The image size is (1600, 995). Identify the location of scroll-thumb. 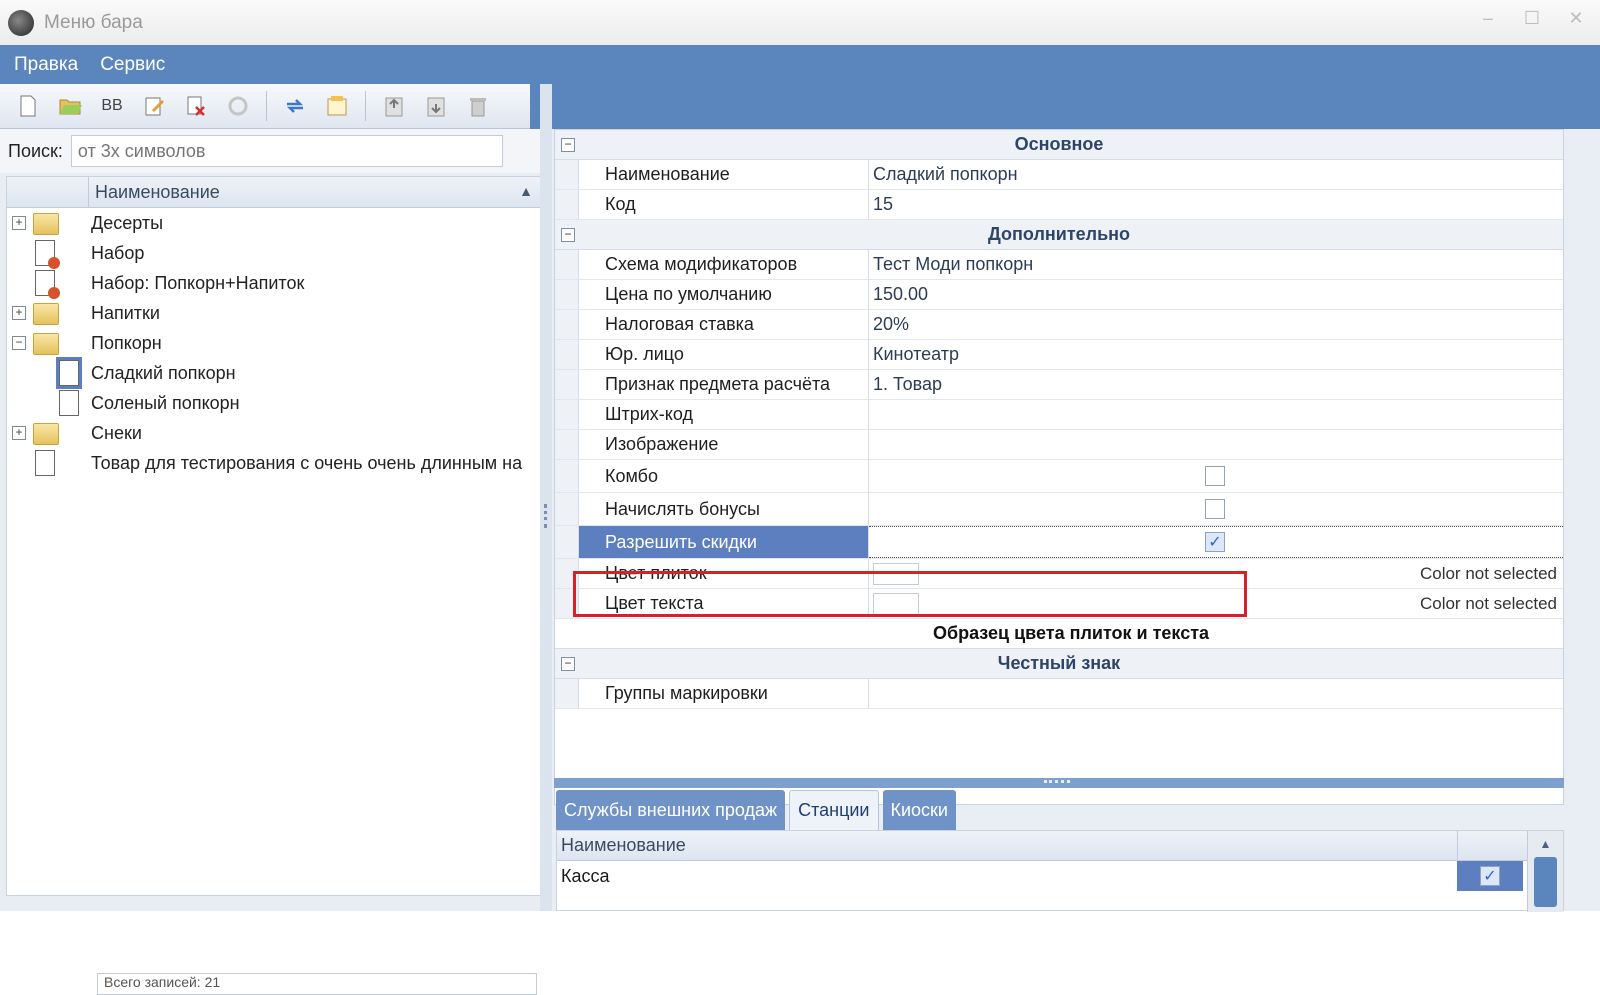
(1545, 882).